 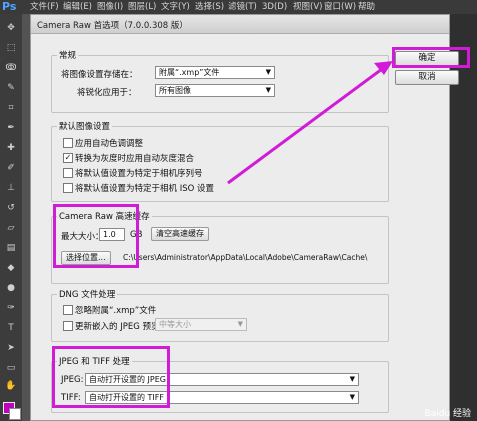 I want to click on annotation-arrow-layer, so click(x=310, y=123).